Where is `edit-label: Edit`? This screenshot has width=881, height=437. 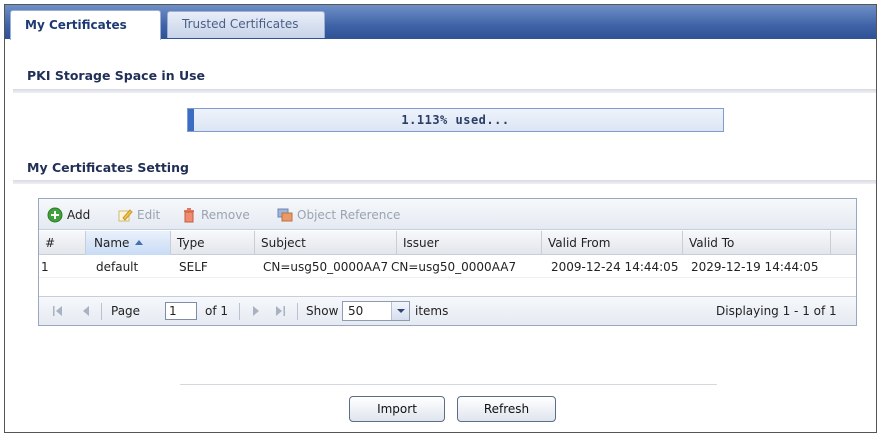
edit-label: Edit is located at coordinates (149, 215).